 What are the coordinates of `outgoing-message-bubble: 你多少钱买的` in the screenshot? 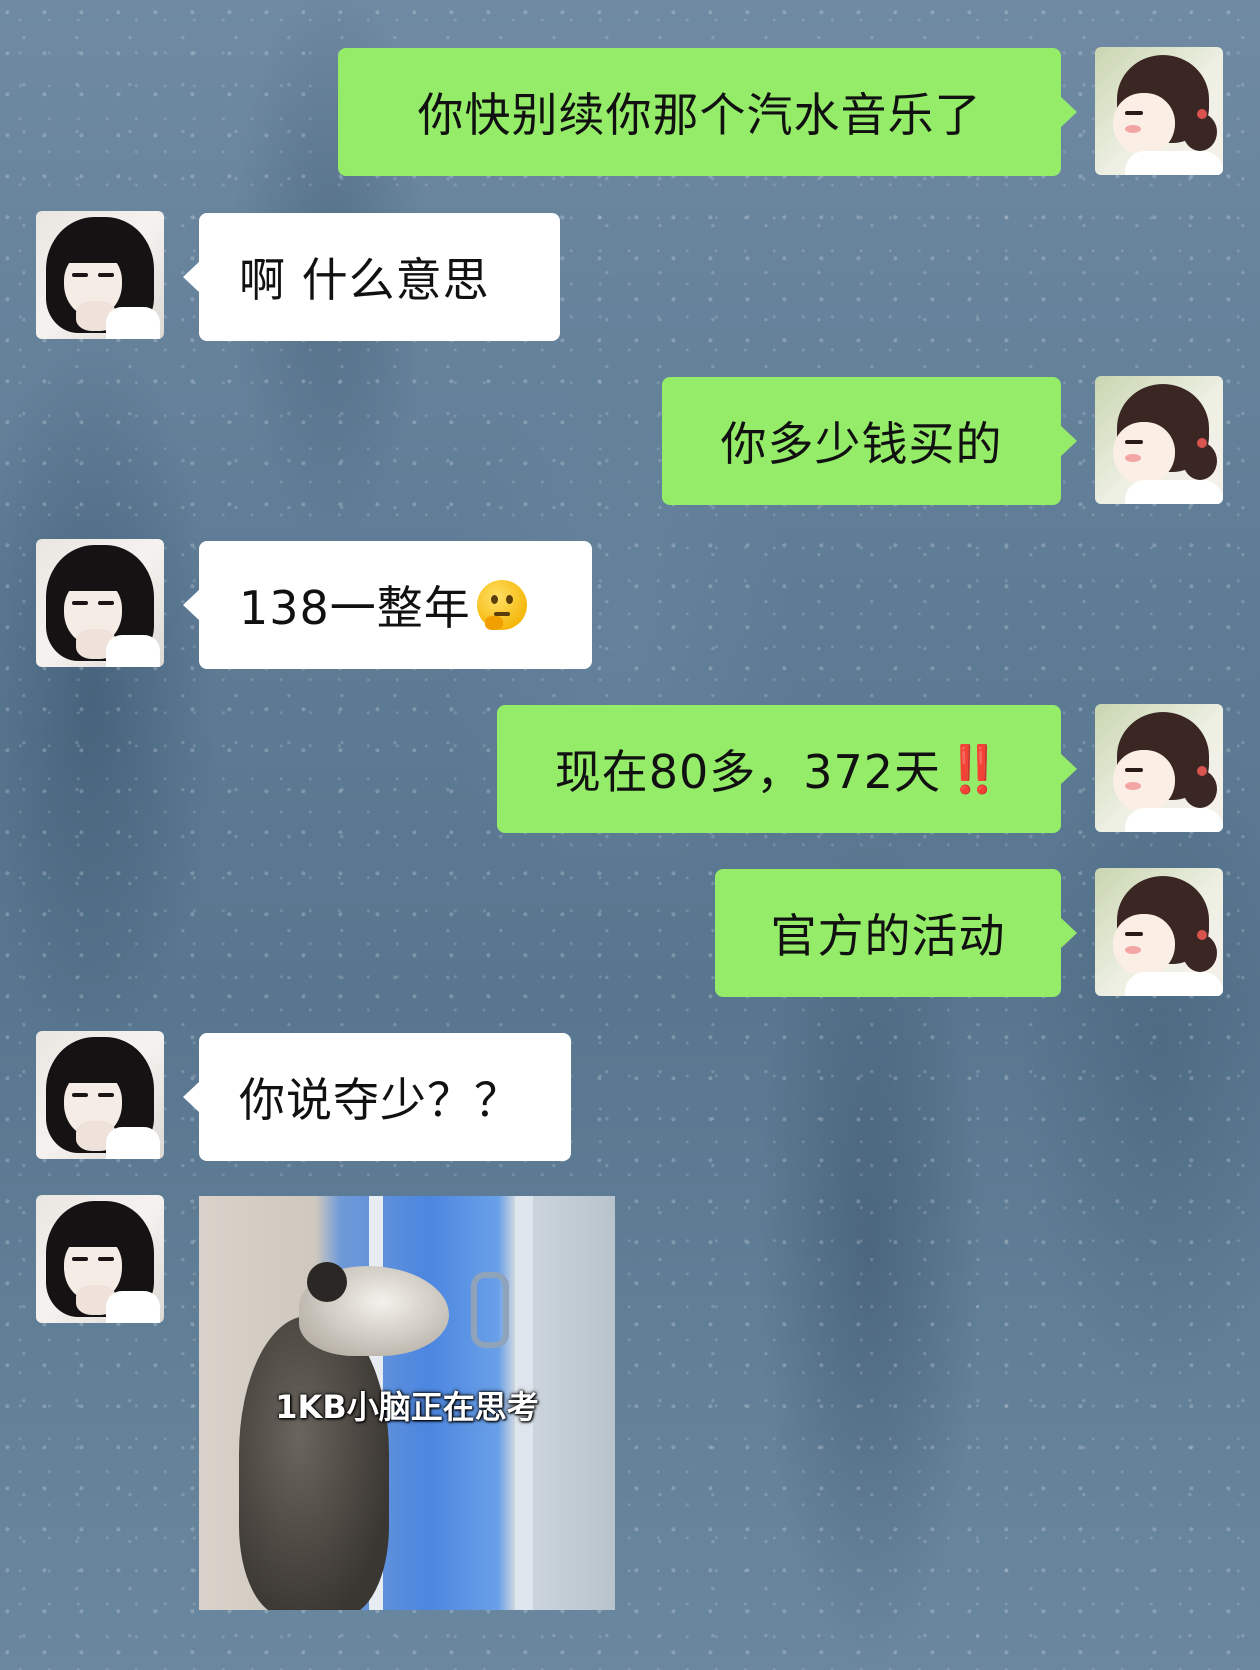 It's located at (869, 441).